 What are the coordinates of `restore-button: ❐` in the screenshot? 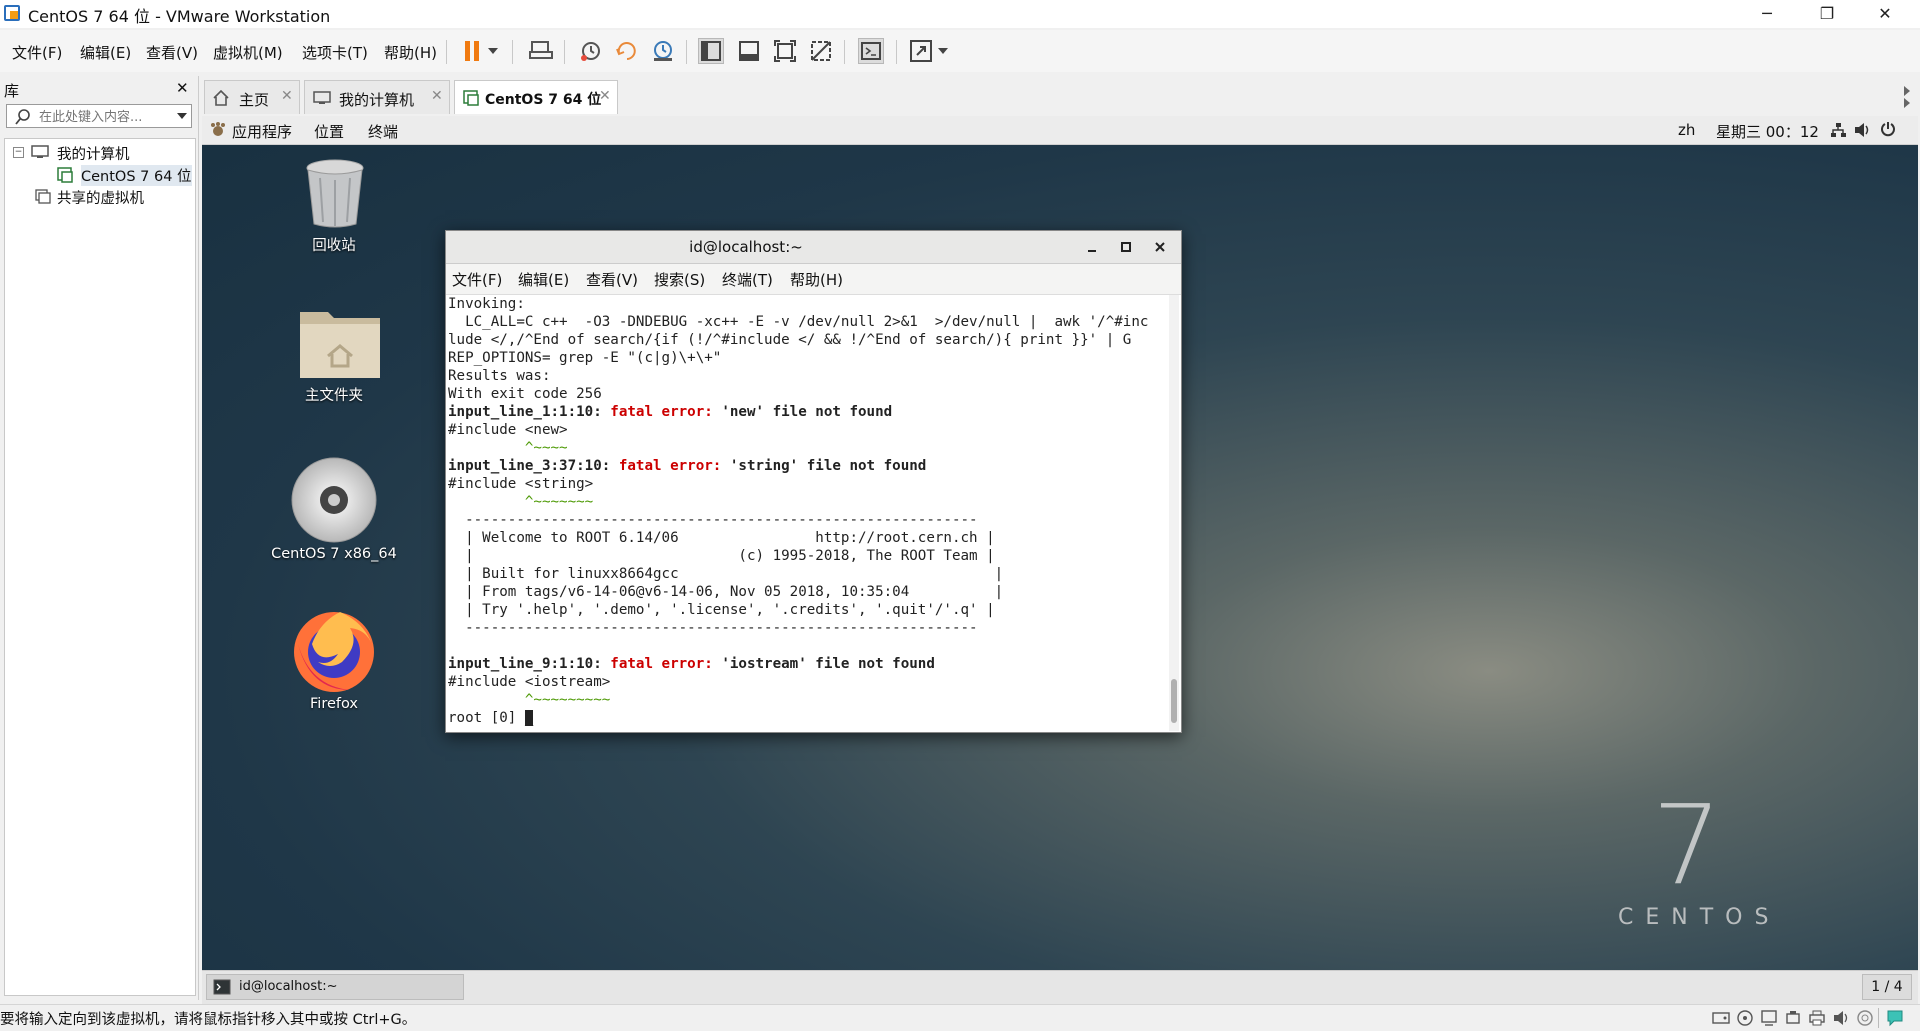 It's located at (1827, 14).